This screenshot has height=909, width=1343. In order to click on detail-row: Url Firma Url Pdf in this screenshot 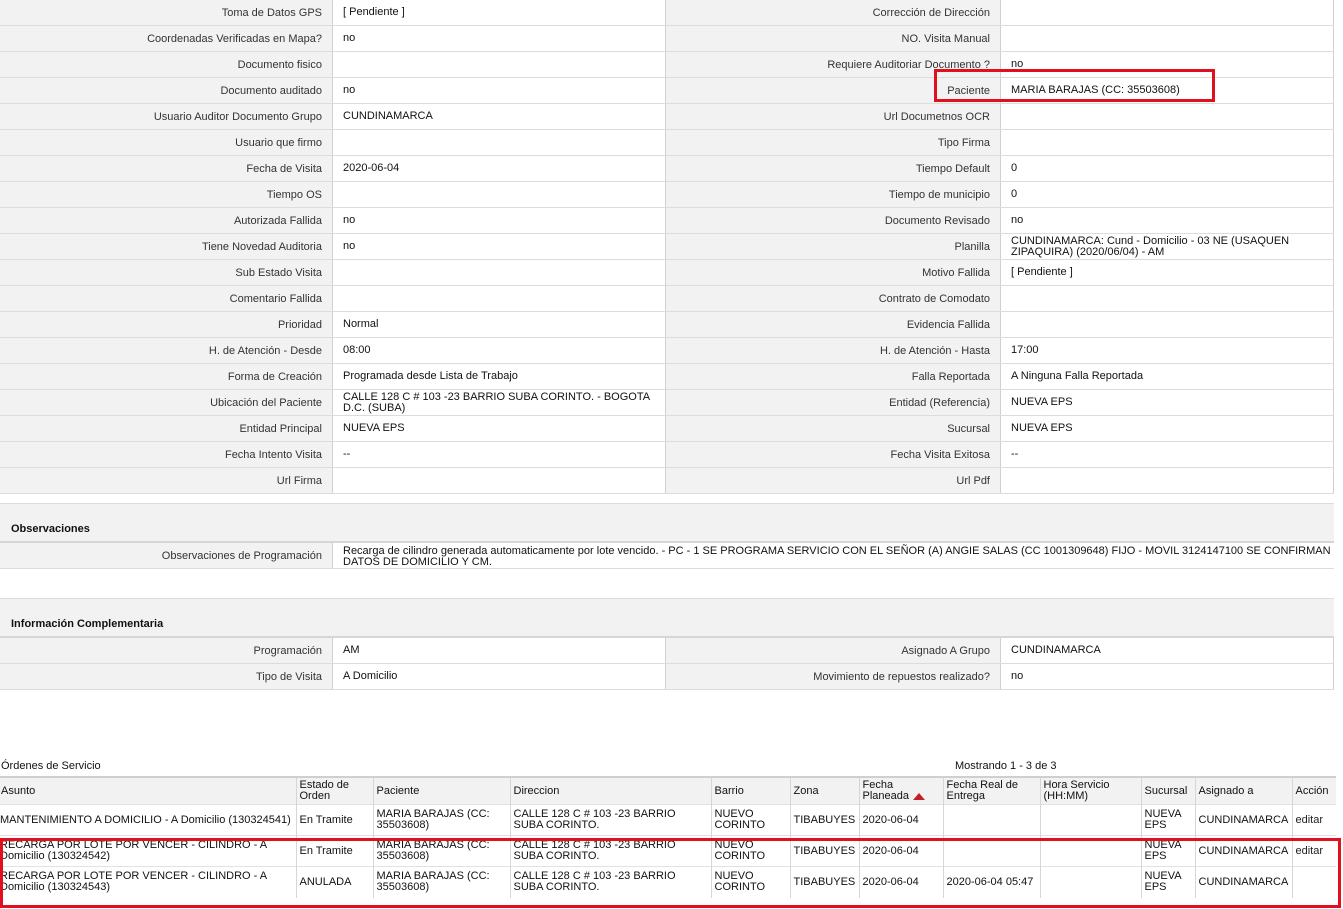, I will do `click(667, 481)`.